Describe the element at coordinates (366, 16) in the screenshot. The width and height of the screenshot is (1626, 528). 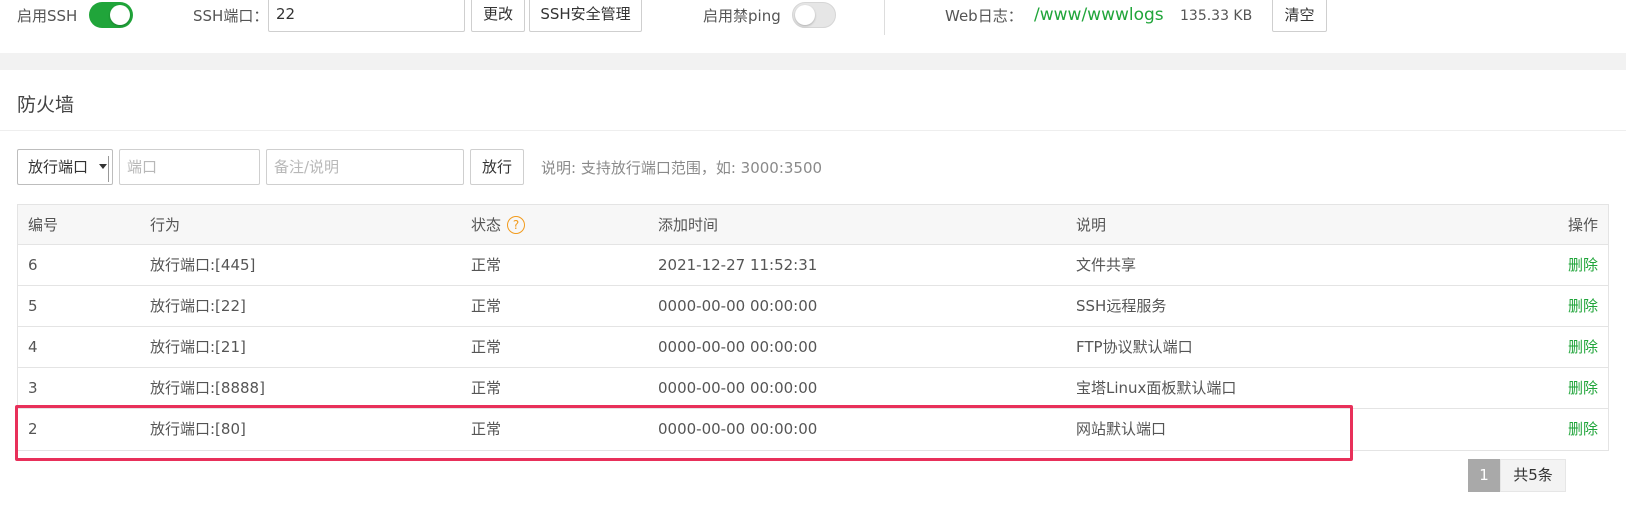
I see `ssh-port-input: 22` at that location.